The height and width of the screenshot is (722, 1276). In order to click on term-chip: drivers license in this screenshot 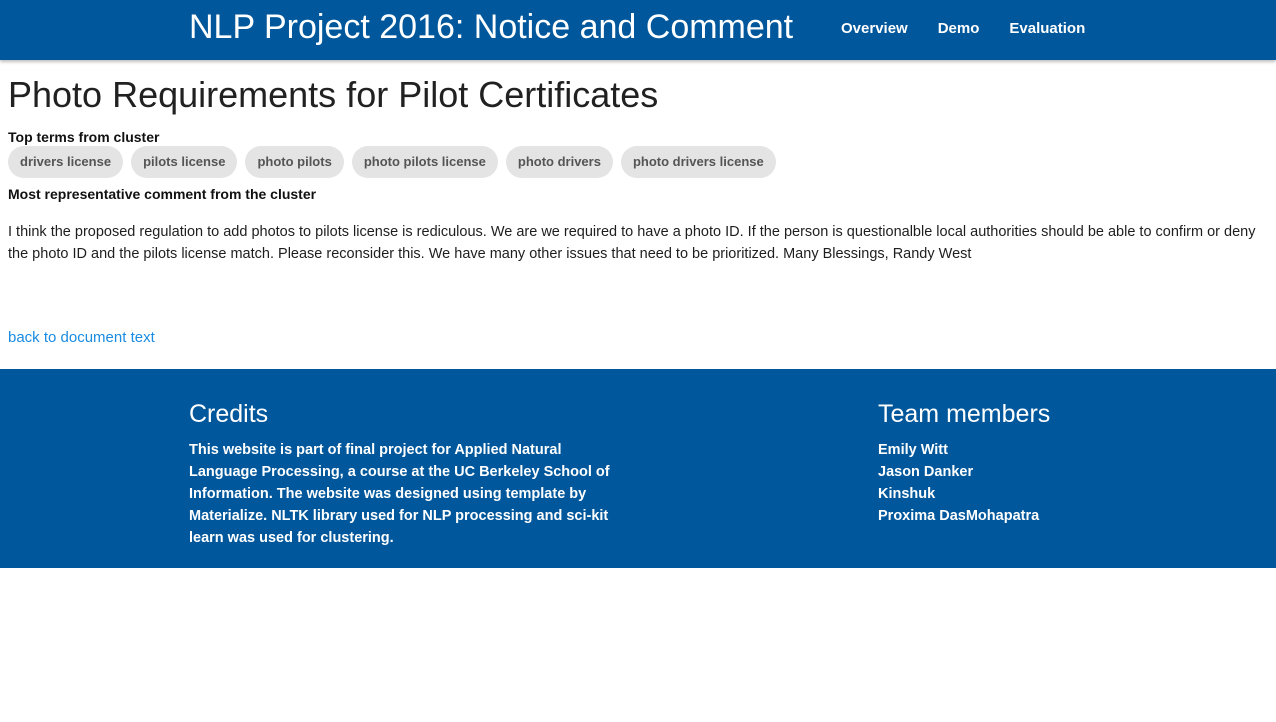, I will do `click(66, 162)`.